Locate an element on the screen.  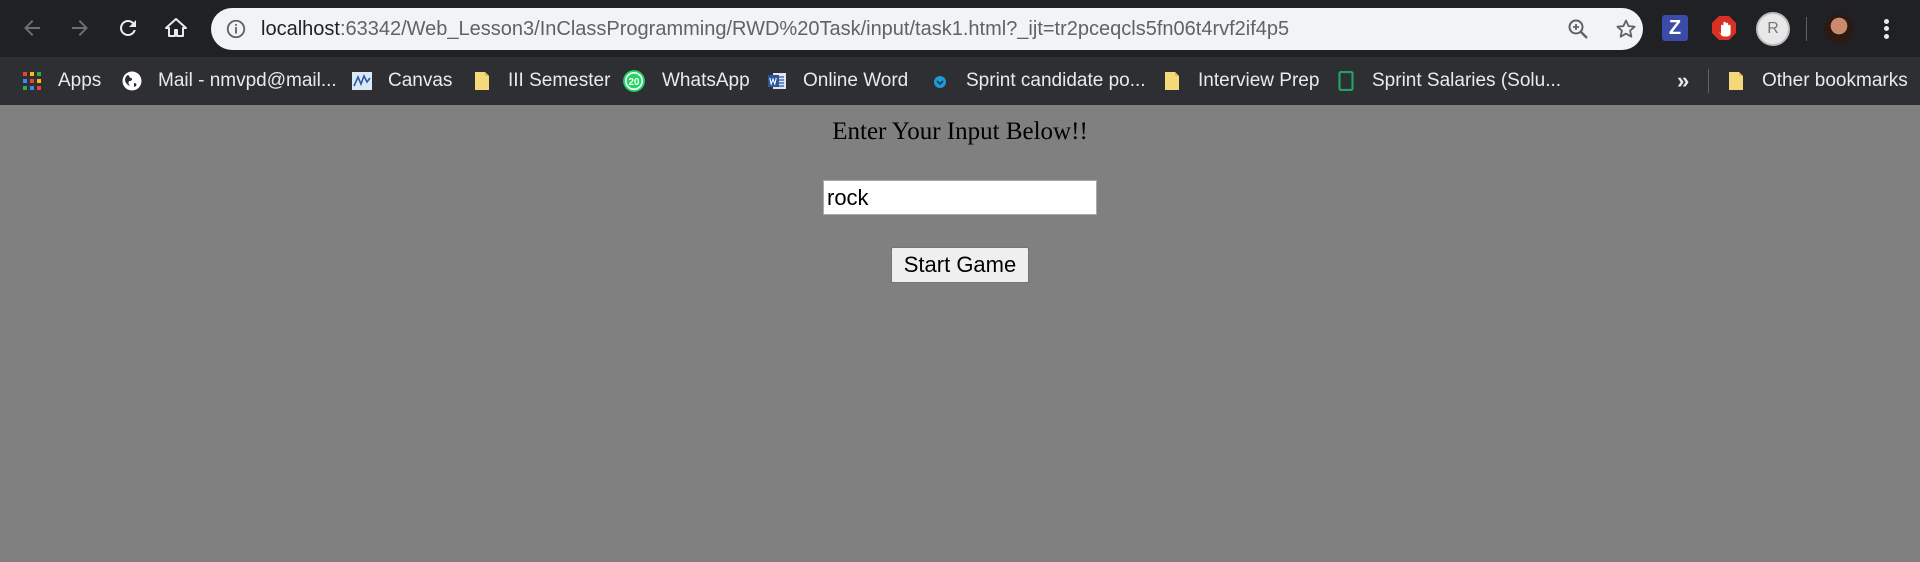
sheet-icon is located at coordinates (1346, 81).